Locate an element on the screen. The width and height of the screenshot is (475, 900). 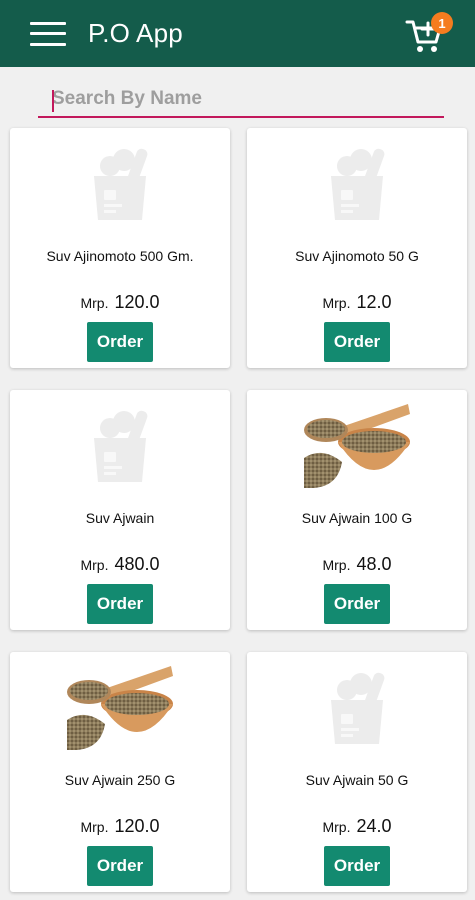
product-price: Mrp. 48.0 is located at coordinates (357, 564).